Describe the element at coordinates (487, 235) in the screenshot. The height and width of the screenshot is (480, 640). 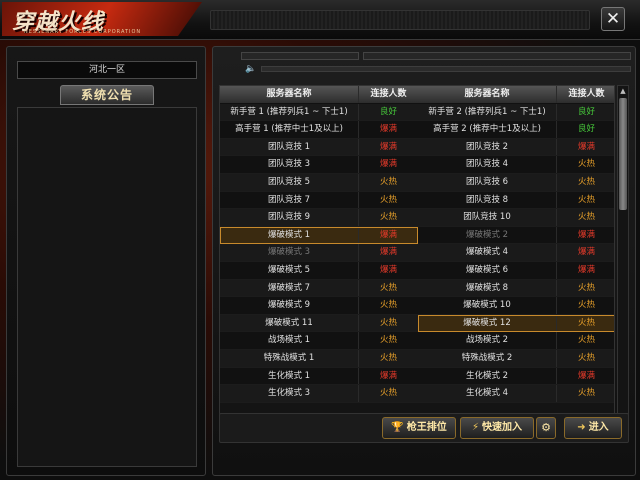
I see `server-name: 爆破模式 2` at that location.